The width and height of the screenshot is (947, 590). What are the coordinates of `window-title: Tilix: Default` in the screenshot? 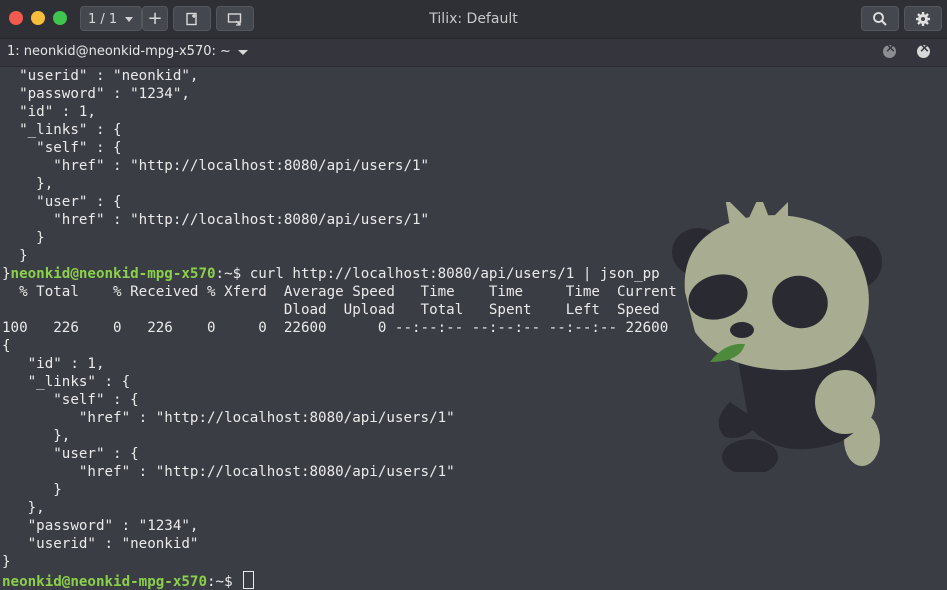 It's located at (473, 19).